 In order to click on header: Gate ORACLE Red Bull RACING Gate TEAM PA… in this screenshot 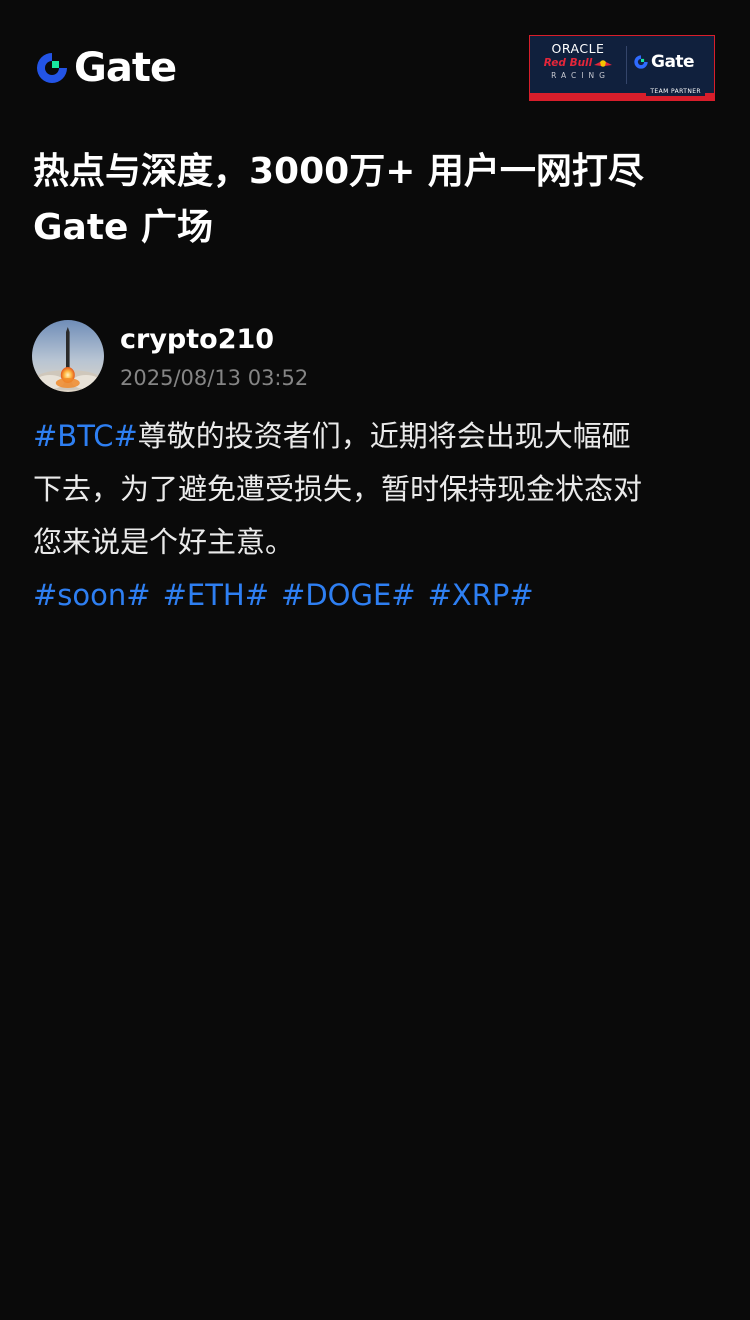, I will do `click(375, 65)`.